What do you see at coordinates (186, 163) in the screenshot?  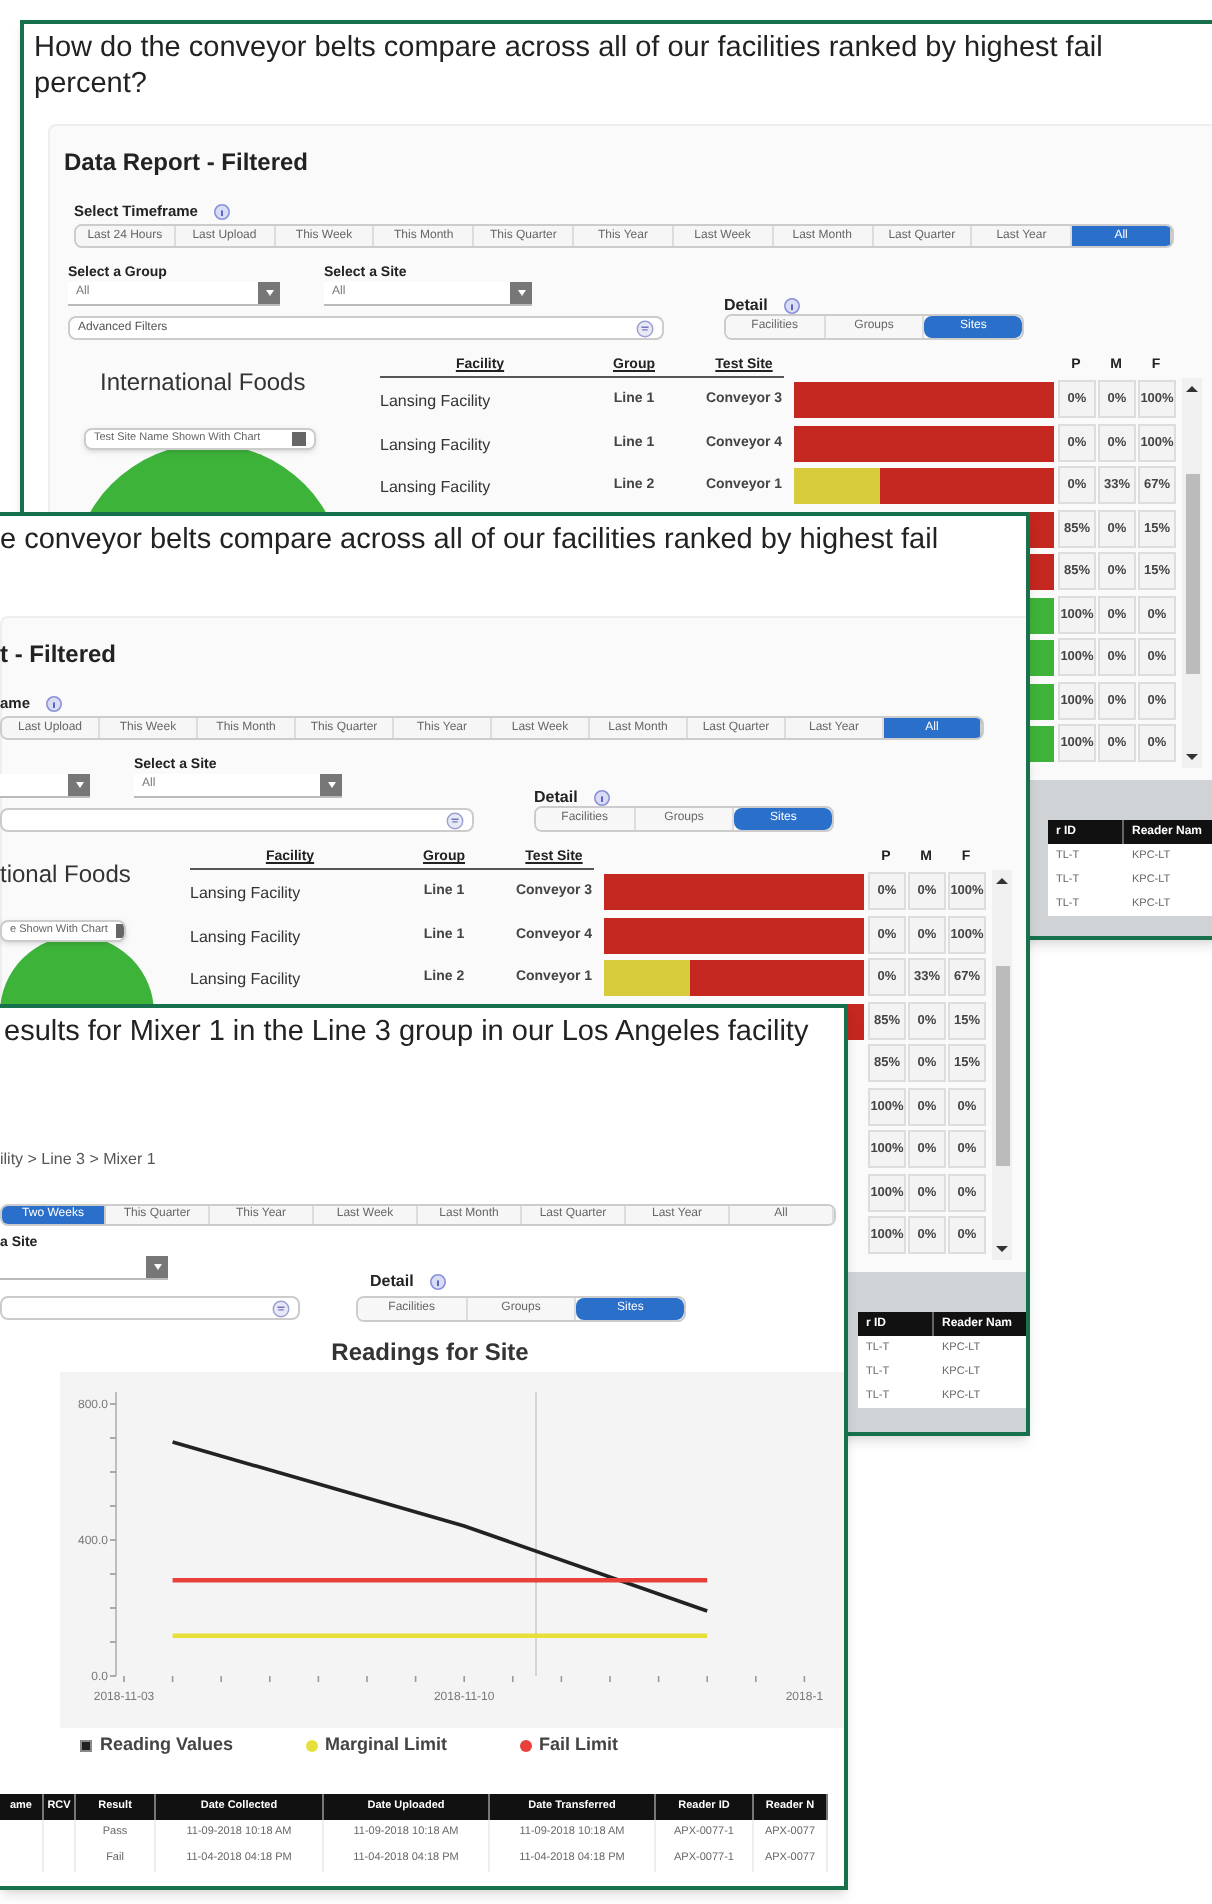 I see `report-title: Data Report - Filtered` at bounding box center [186, 163].